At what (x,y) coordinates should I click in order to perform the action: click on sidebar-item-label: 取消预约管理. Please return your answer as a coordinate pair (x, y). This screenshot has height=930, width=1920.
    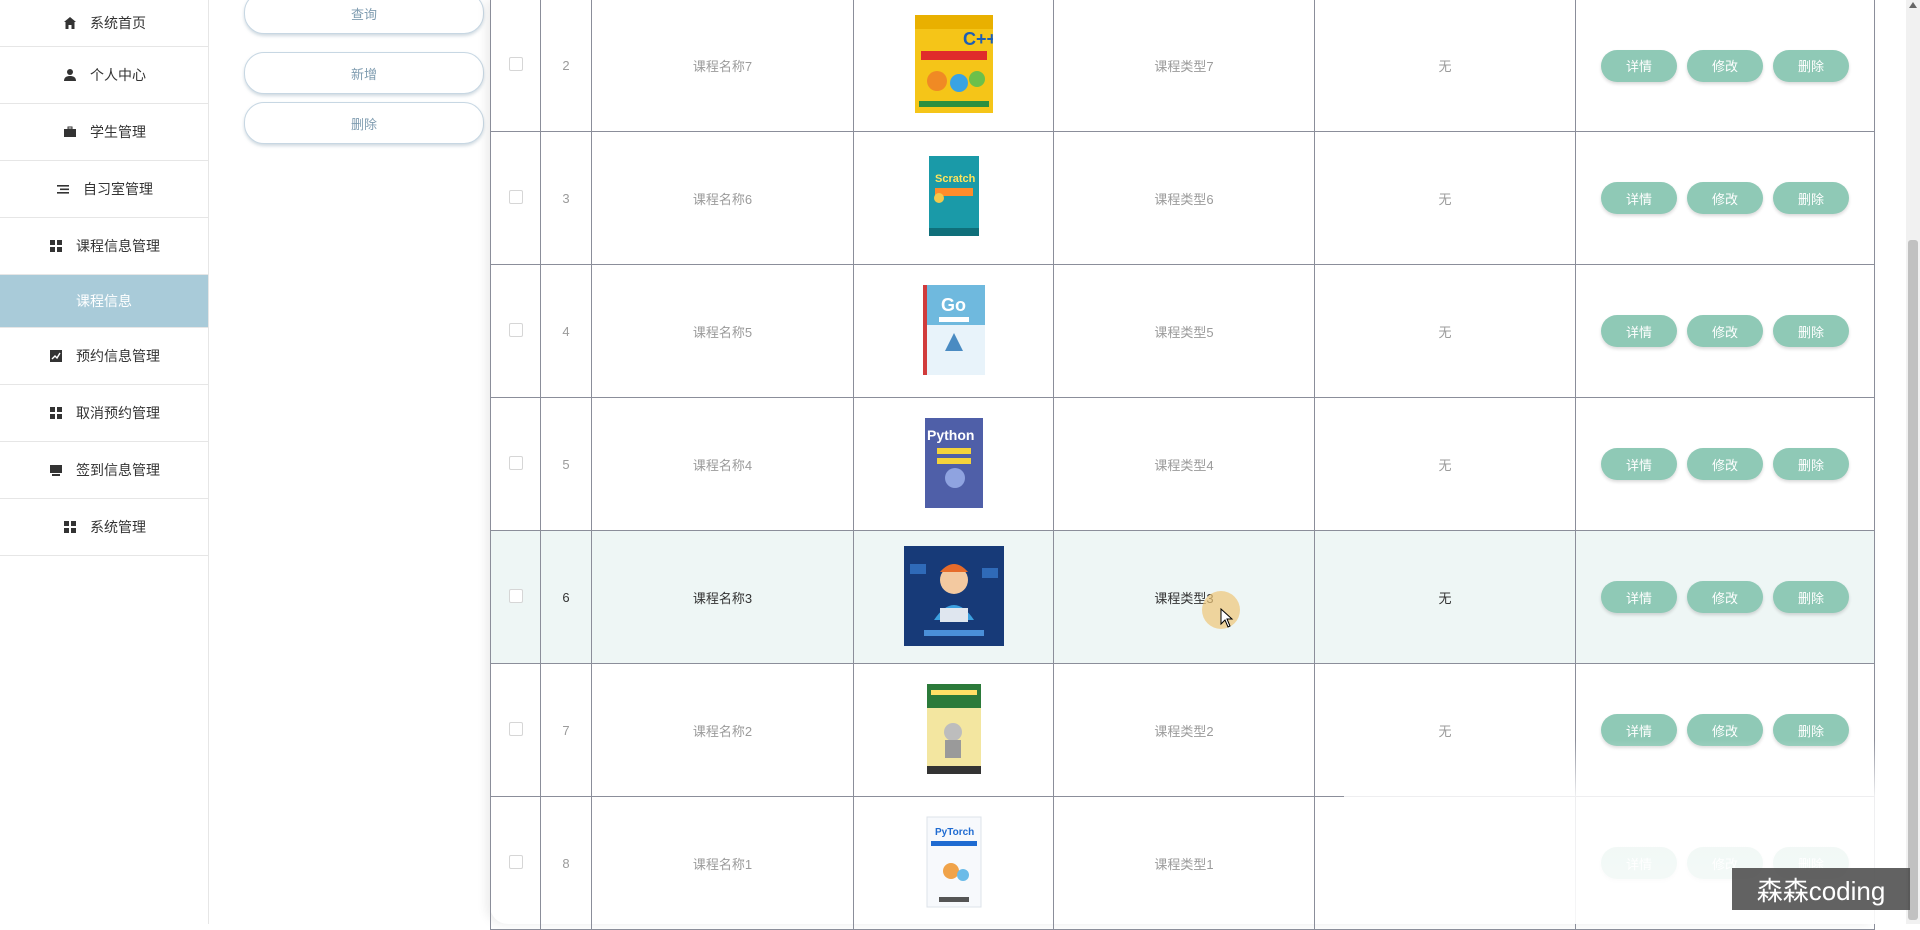
    Looking at the image, I should click on (118, 413).